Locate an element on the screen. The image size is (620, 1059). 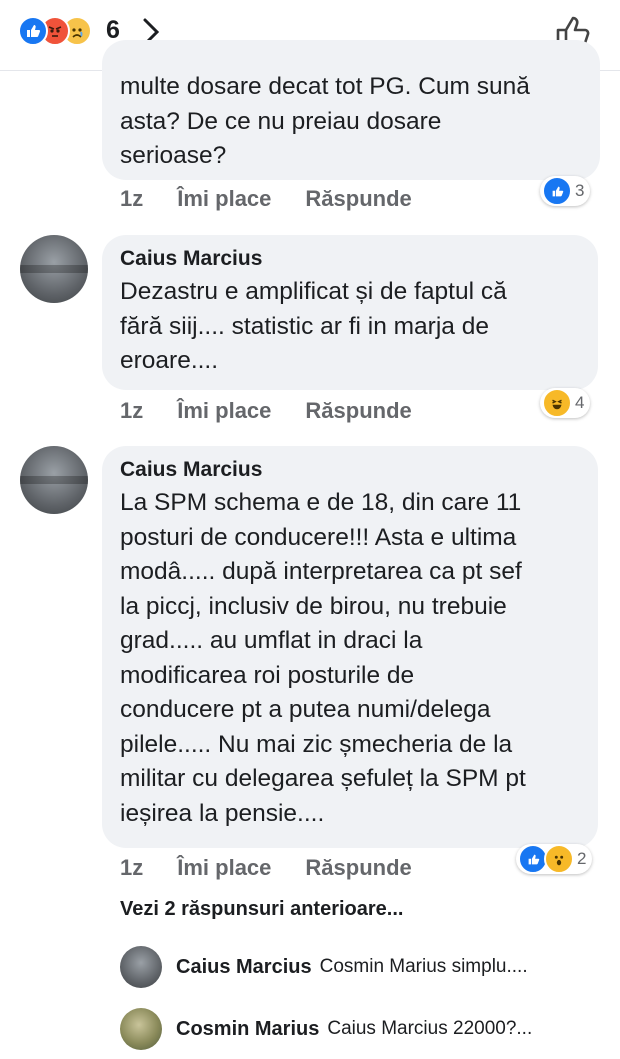
comment-reactions: 2 is located at coordinates (554, 859).